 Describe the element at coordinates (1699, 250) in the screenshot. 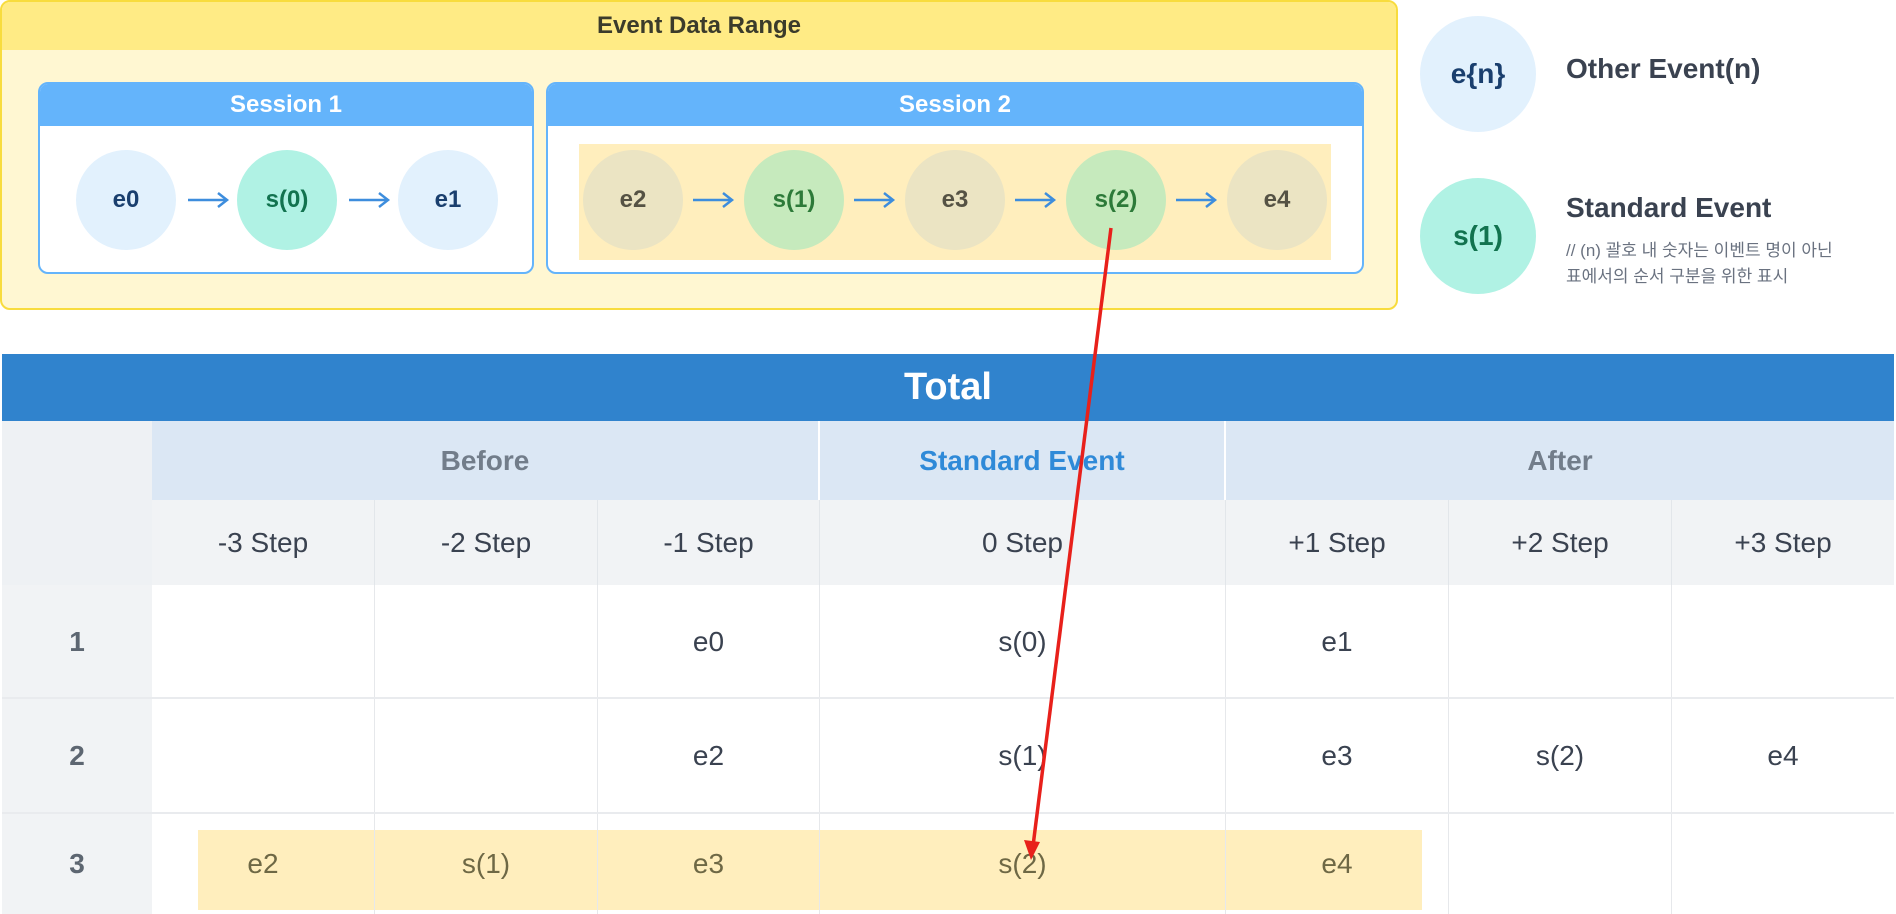

I see `legend-note-line-1: // (n) 괄호 내 숫자는 이벤트 명이 아닌` at that location.